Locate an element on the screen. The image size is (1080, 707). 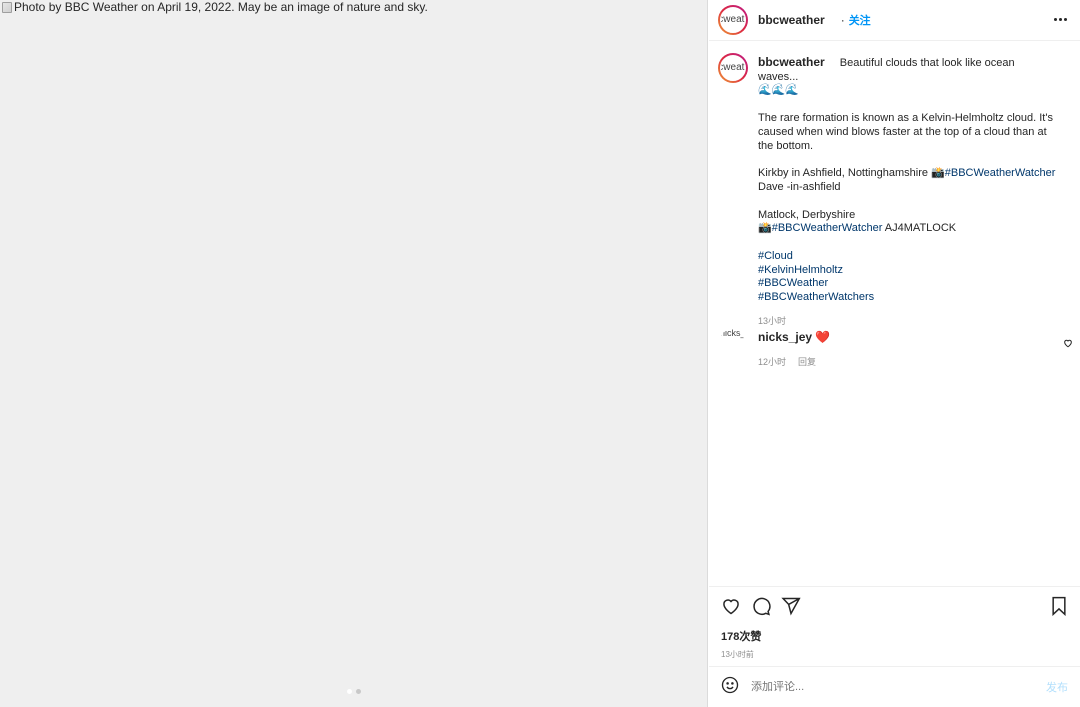
caption-credit-2-line: 📸#BBCWeatherWatcher AJ4MATLOCK is located at coordinates (908, 229).